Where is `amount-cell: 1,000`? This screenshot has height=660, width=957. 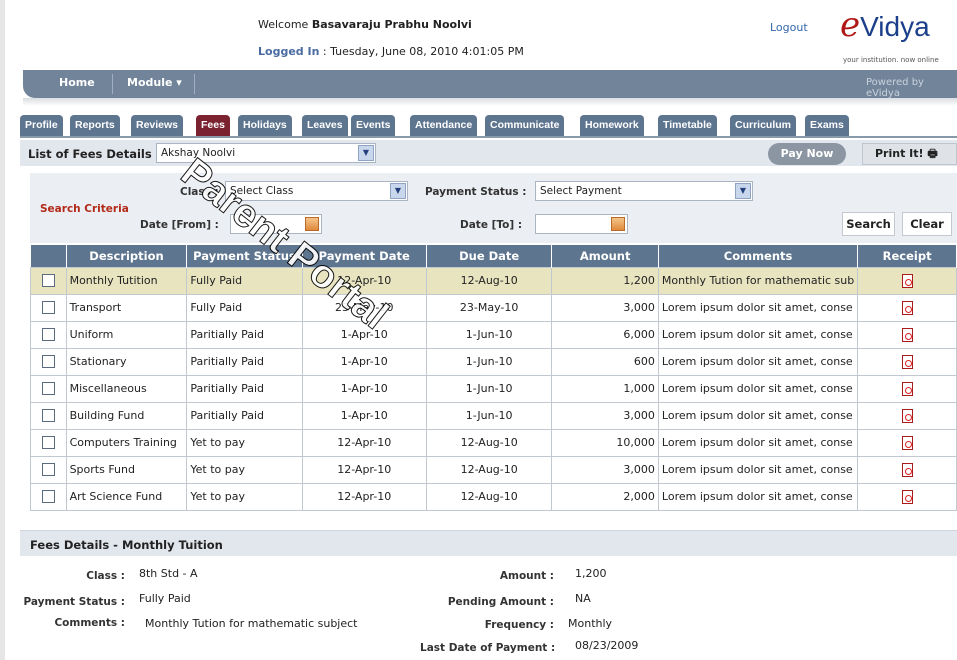 amount-cell: 1,000 is located at coordinates (605, 388).